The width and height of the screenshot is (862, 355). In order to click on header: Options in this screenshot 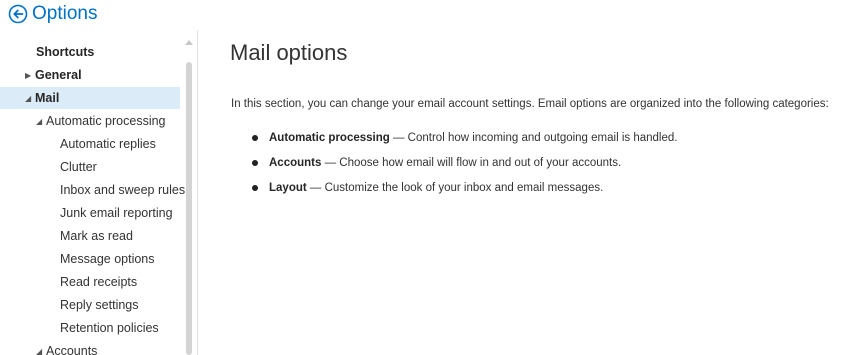, I will do `click(100, 15)`.